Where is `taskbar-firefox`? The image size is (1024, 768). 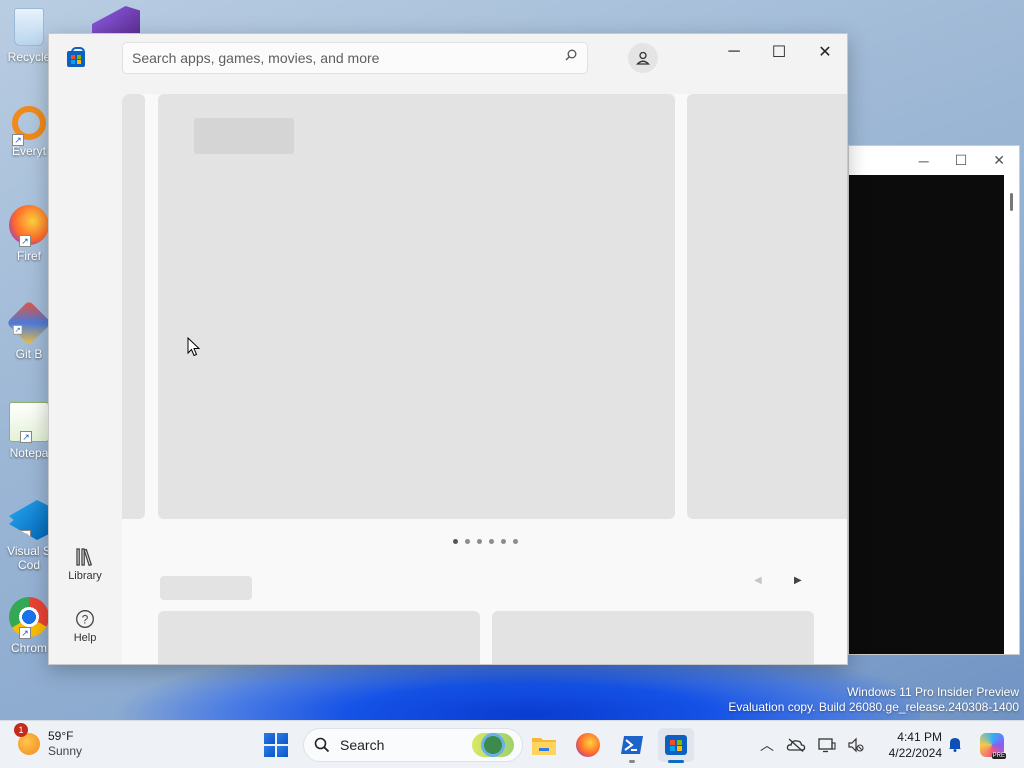
taskbar-firefox is located at coordinates (588, 745).